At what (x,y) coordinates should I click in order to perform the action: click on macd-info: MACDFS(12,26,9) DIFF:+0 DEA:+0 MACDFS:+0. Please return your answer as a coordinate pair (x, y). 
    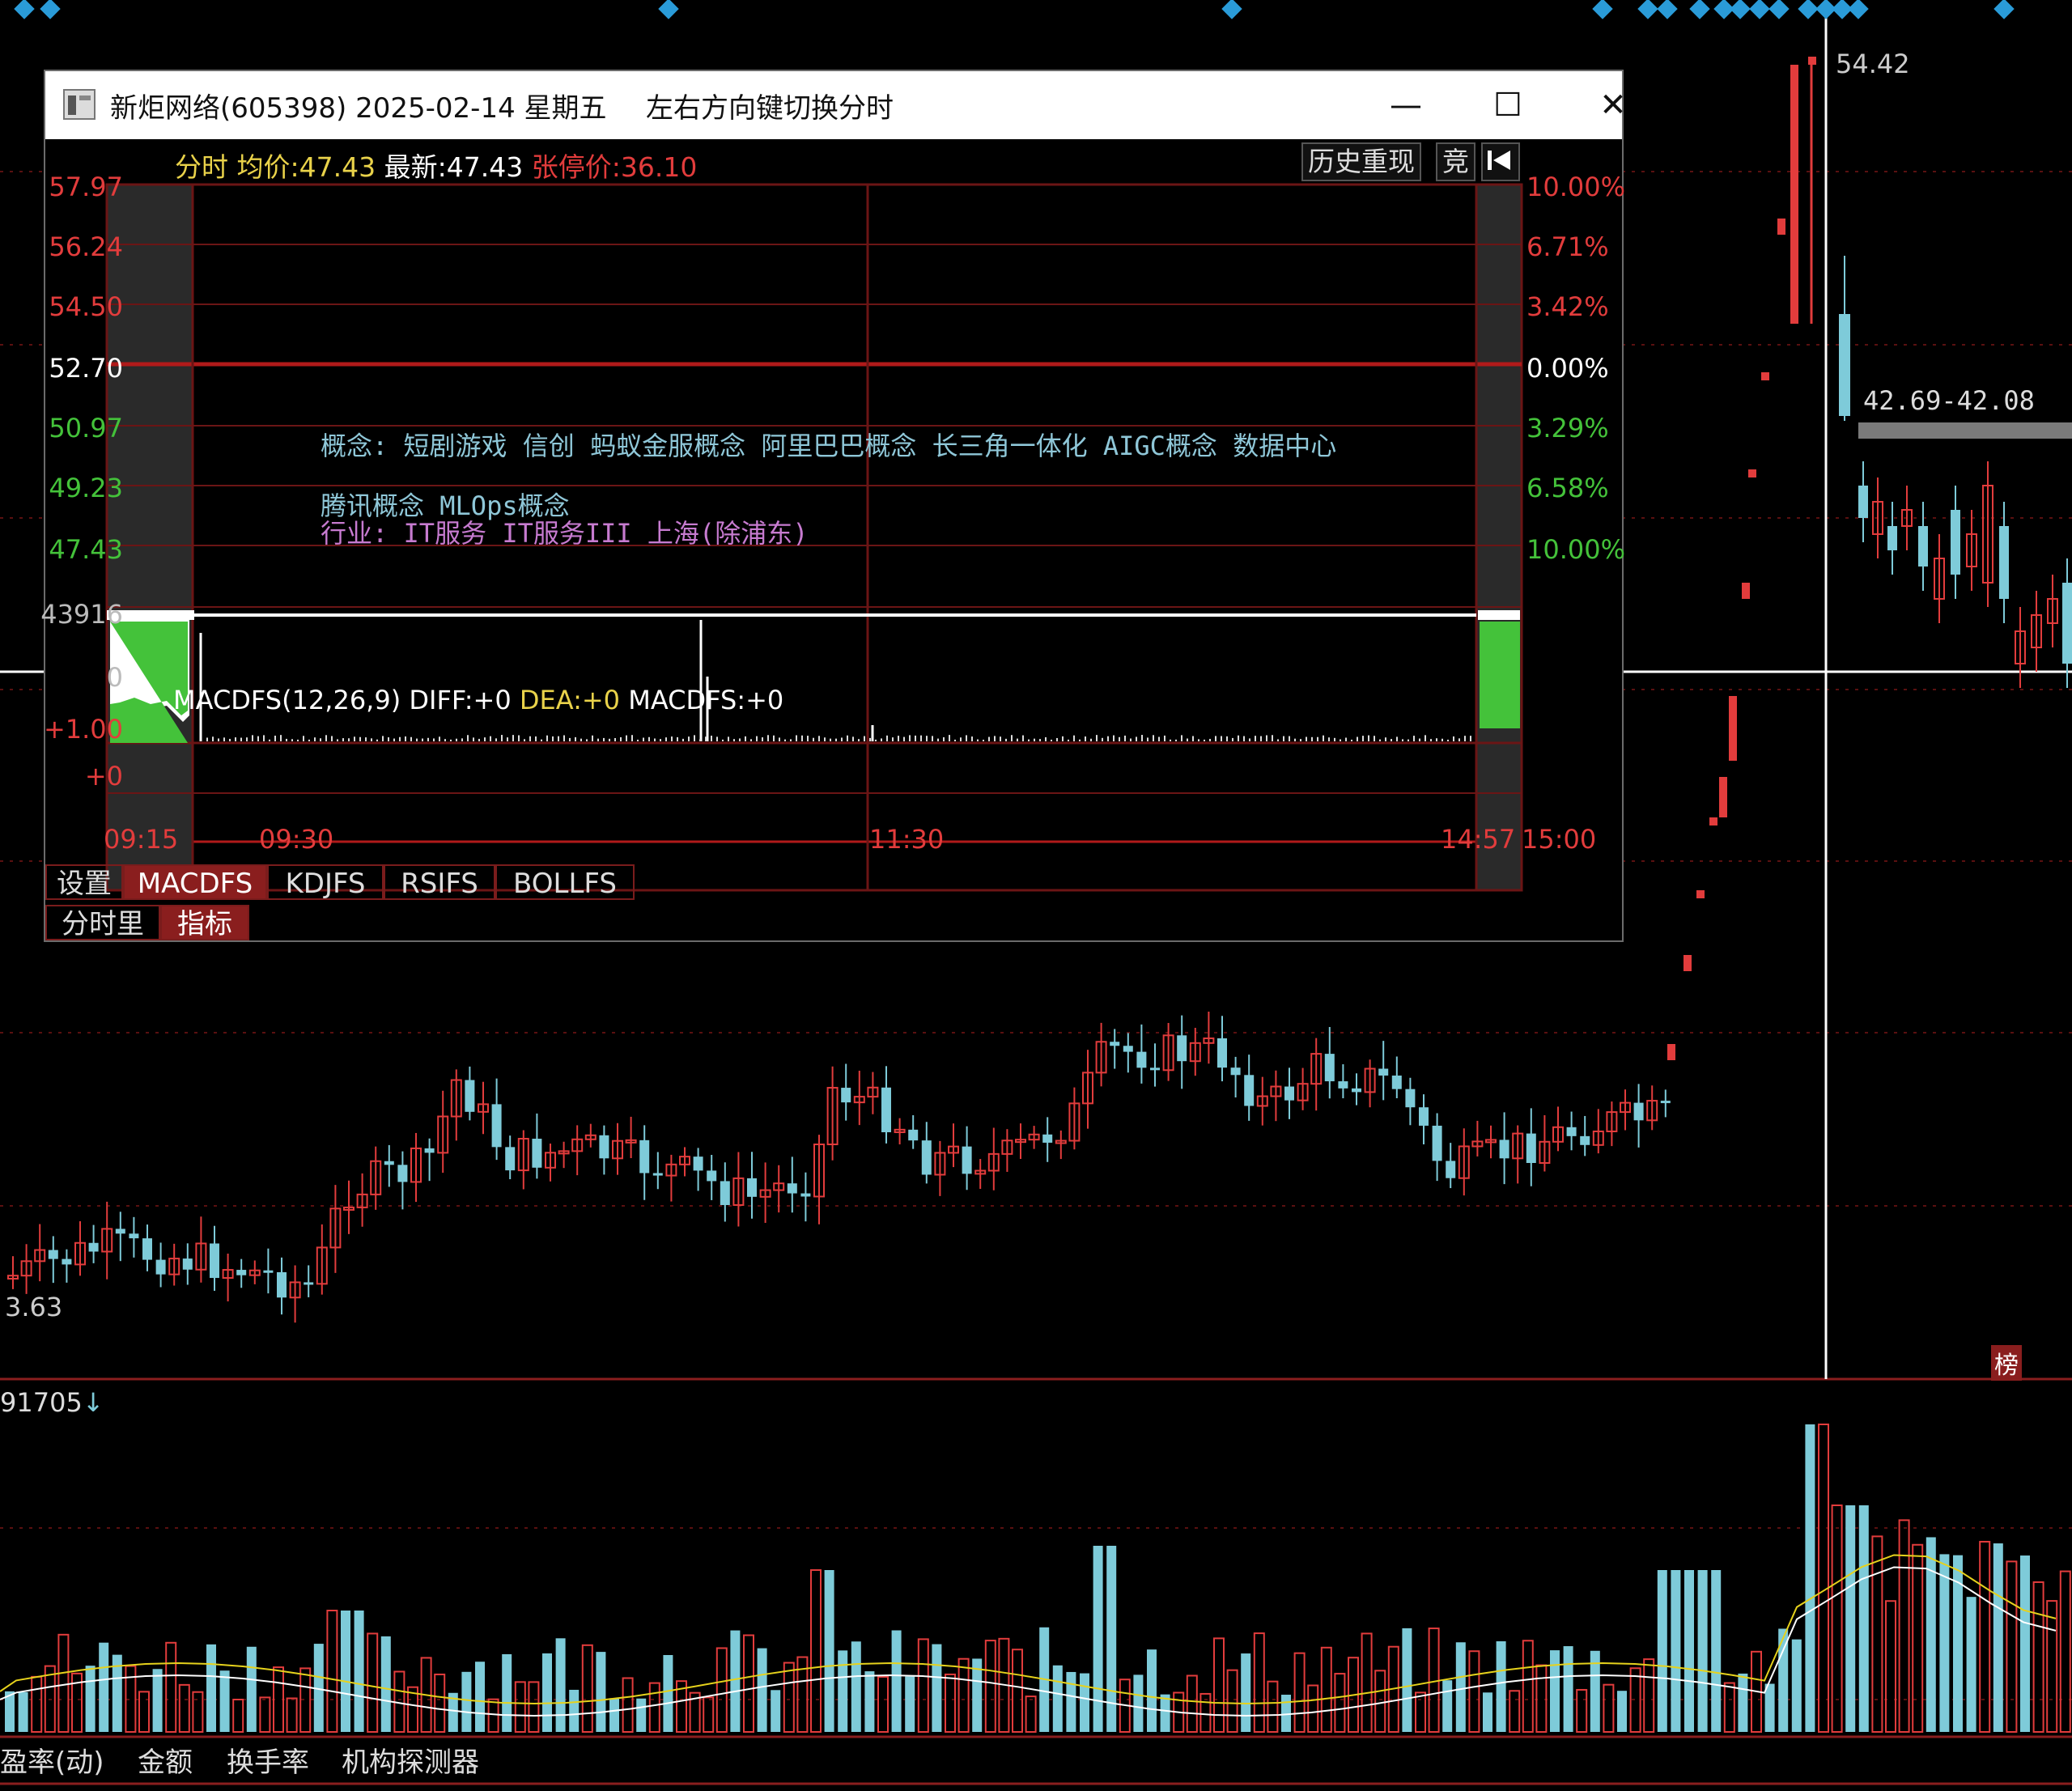
    Looking at the image, I should click on (478, 700).